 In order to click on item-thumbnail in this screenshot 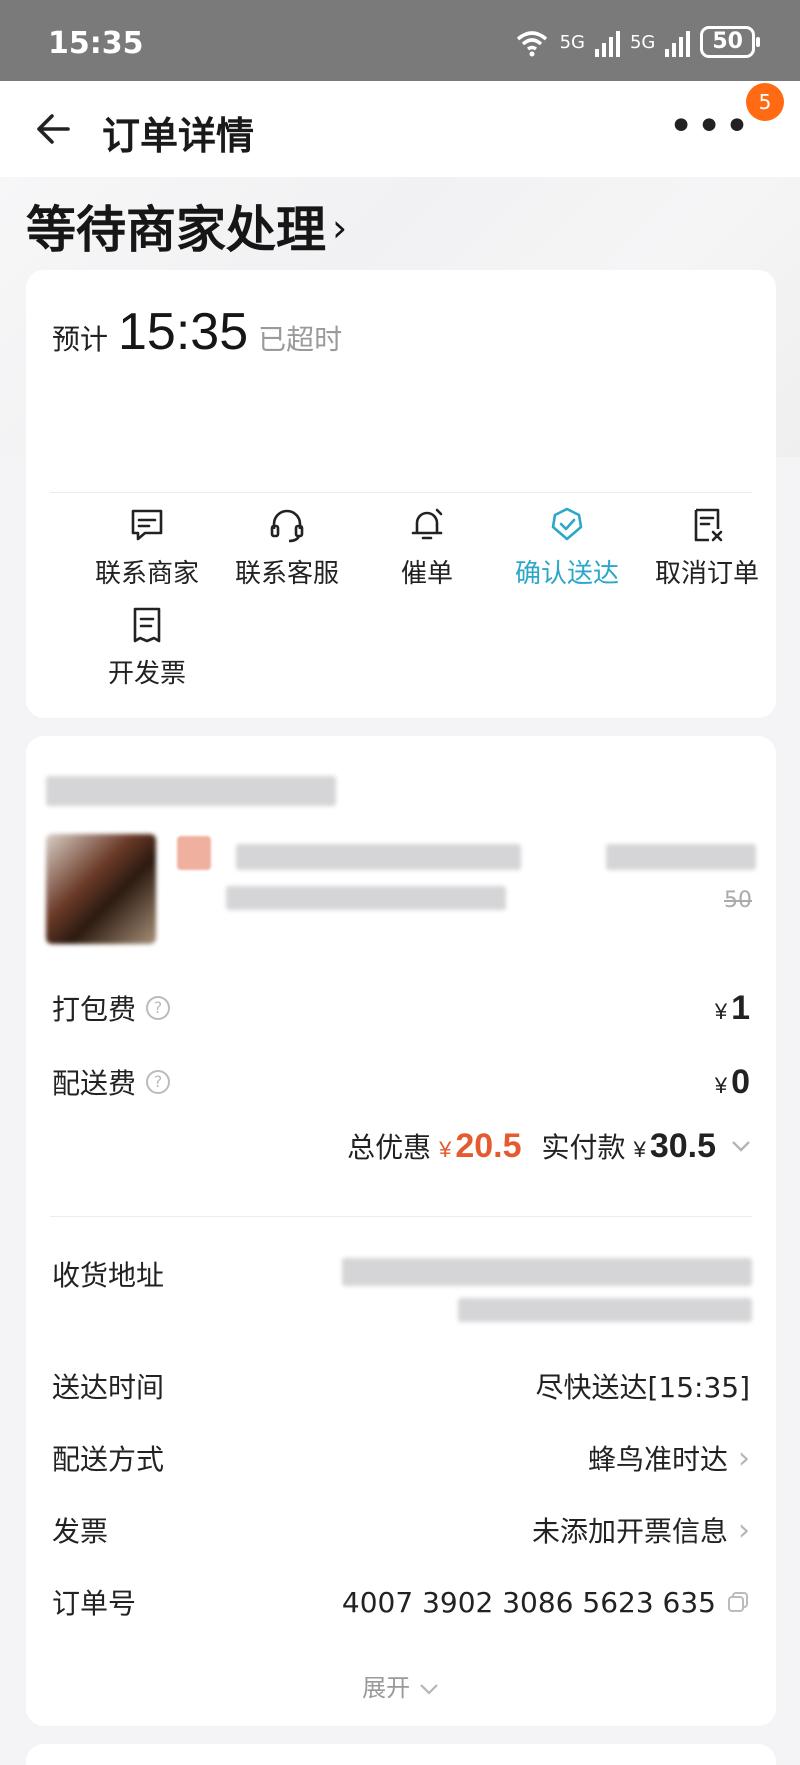, I will do `click(101, 889)`.